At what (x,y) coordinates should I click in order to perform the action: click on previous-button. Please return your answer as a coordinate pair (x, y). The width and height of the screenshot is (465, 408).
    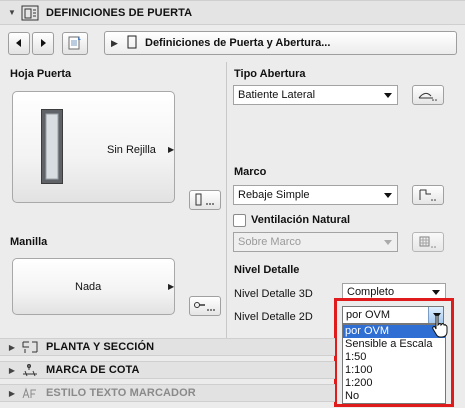
    Looking at the image, I should click on (19, 43).